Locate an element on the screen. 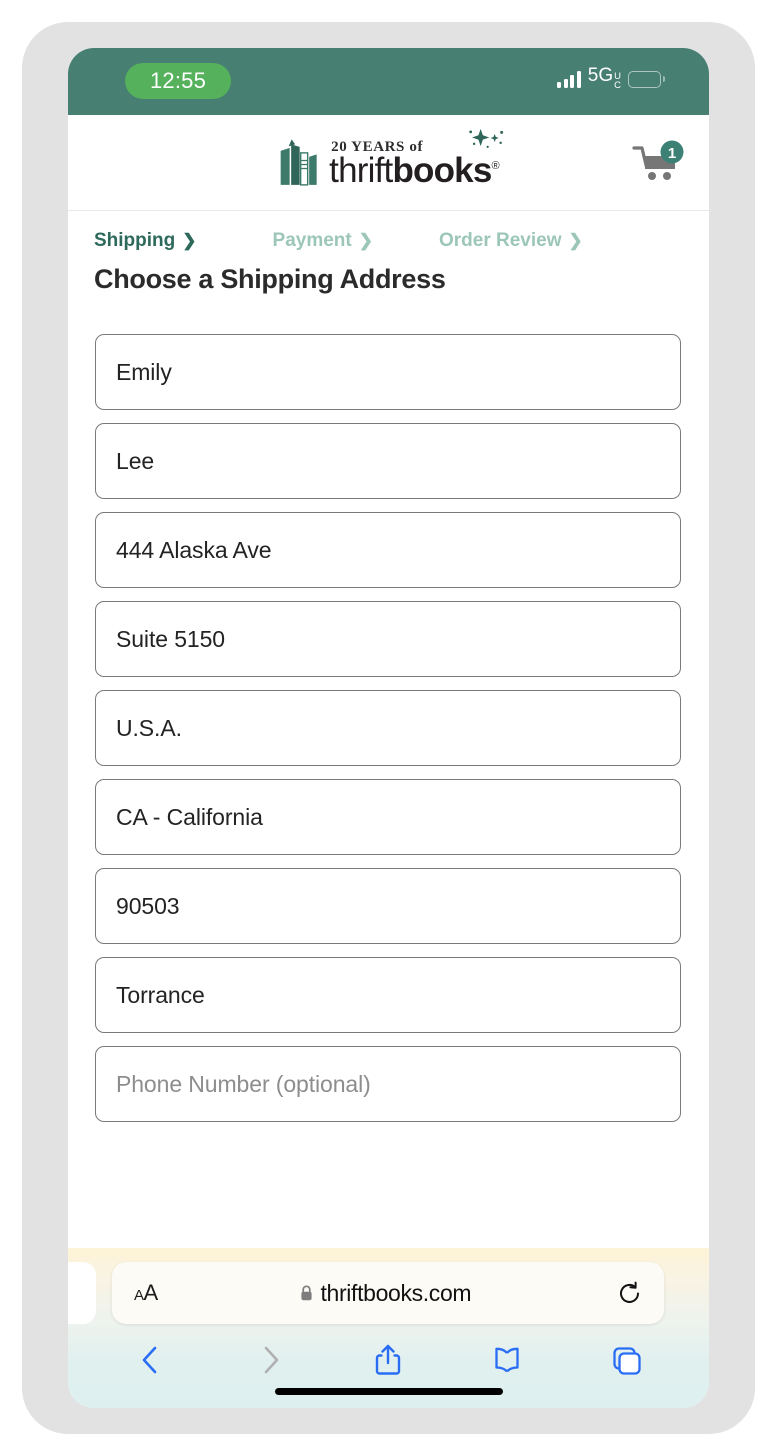 This screenshot has height=1456, width=777. address-line-2-input: Suite 5150 is located at coordinates (388, 639).